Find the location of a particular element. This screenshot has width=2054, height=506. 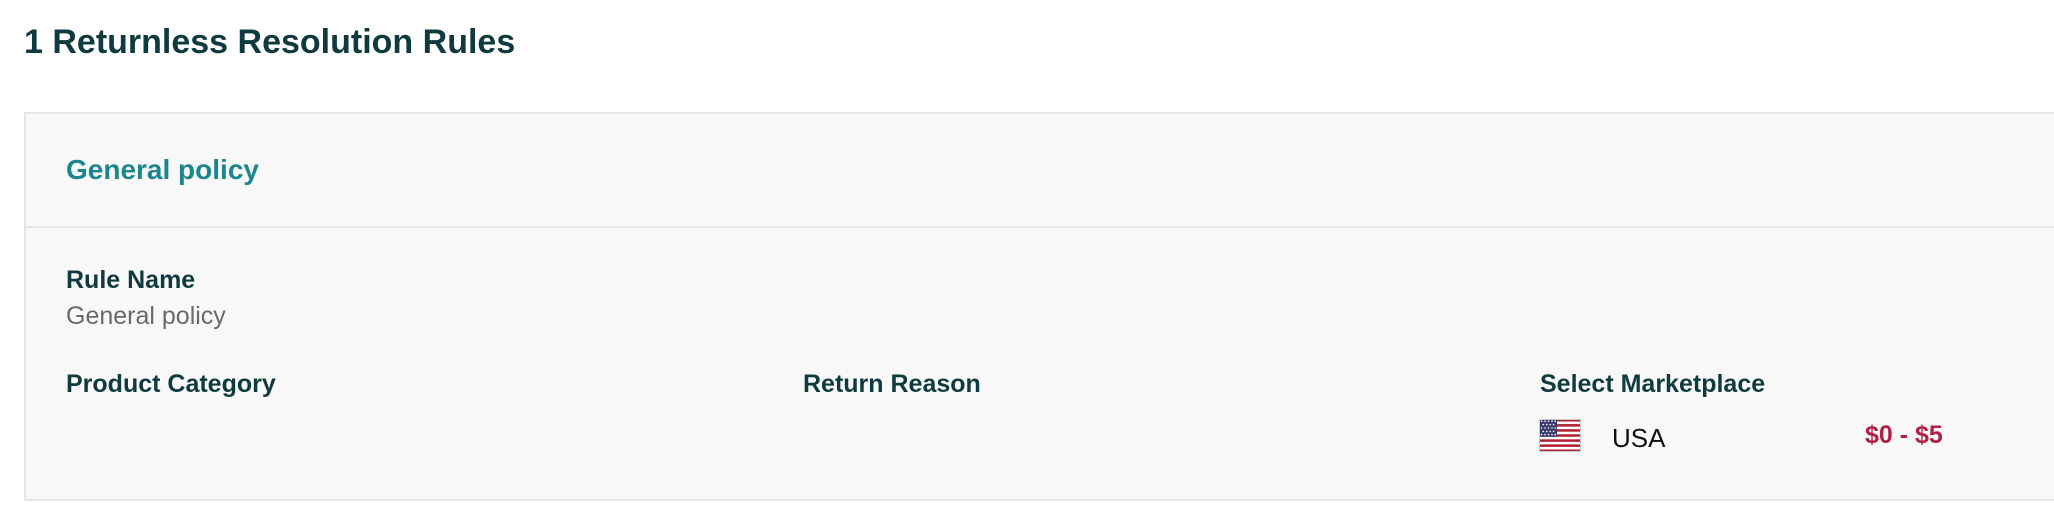

rule-name-value: General policy is located at coordinates (146, 316).